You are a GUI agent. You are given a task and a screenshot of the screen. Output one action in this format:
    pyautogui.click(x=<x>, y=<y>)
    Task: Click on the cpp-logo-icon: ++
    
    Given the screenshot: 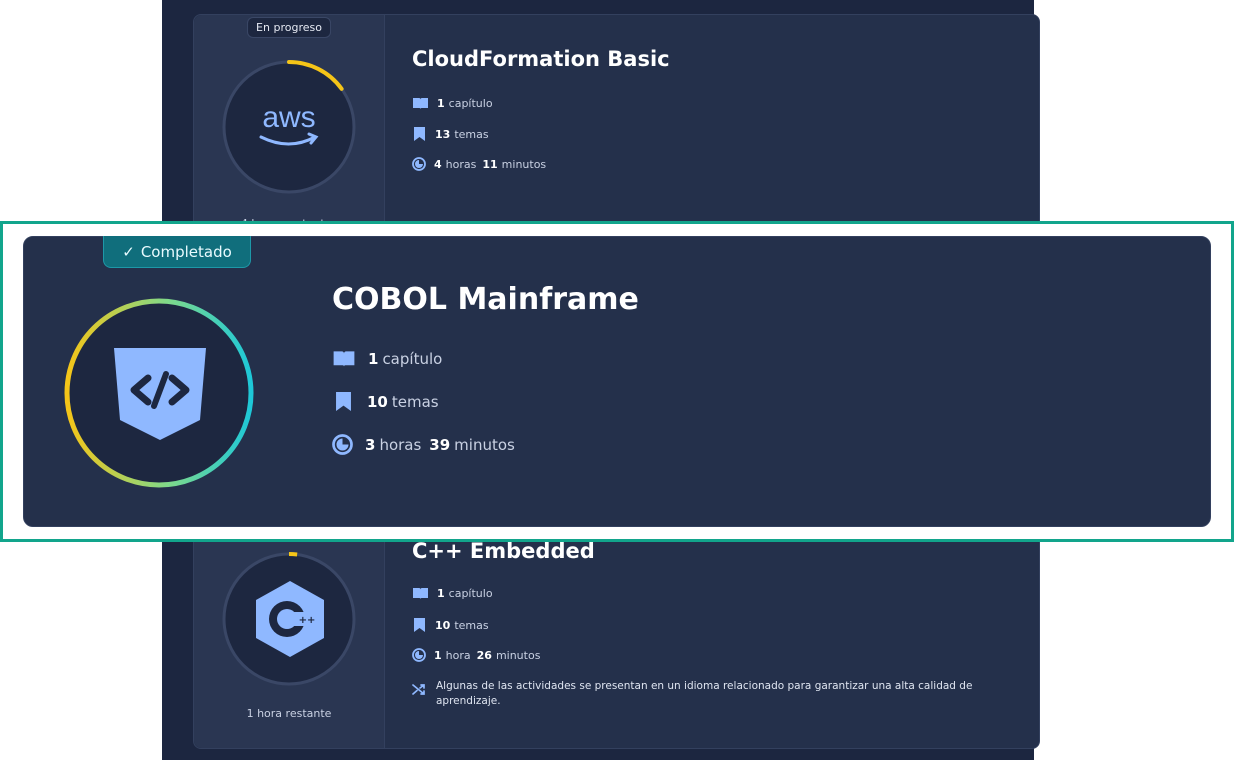 What is the action you would take?
    pyautogui.click(x=290, y=619)
    